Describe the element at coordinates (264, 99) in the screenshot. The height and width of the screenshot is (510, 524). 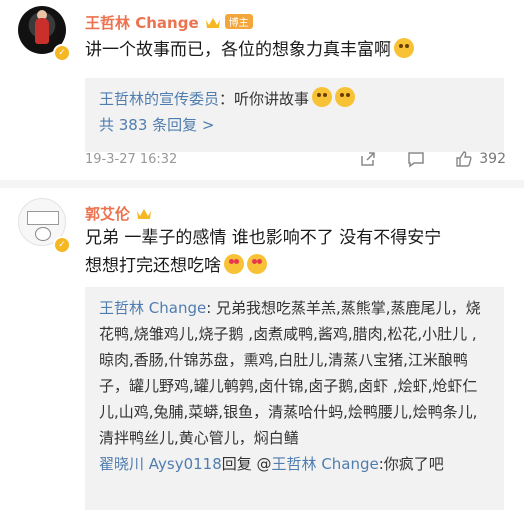
I see `reply-text: ：听你讲故事` at that location.